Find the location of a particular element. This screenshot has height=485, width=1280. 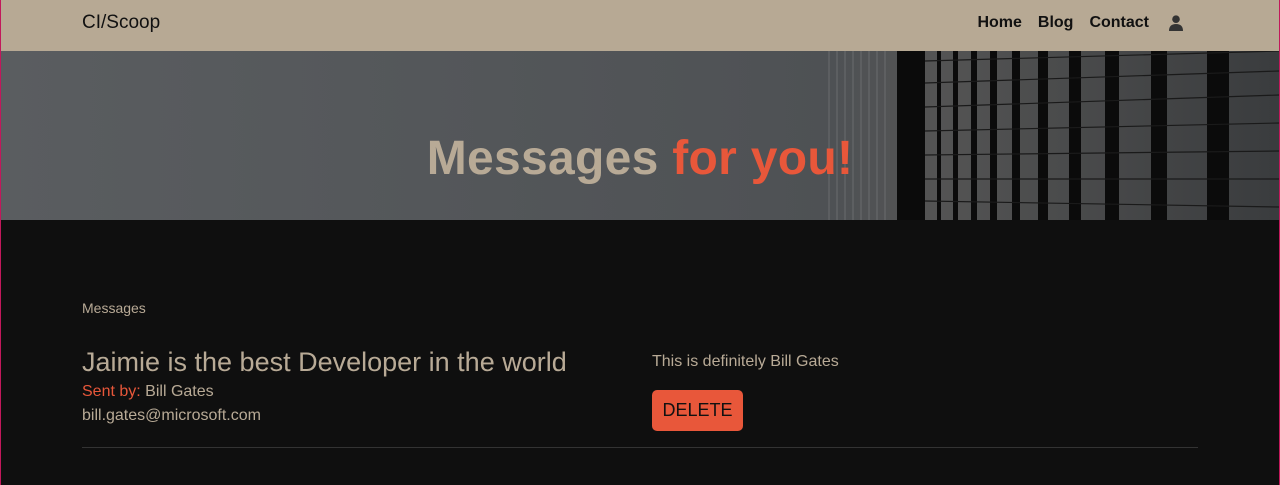

nav-link-contact: Contact is located at coordinates (1119, 23).